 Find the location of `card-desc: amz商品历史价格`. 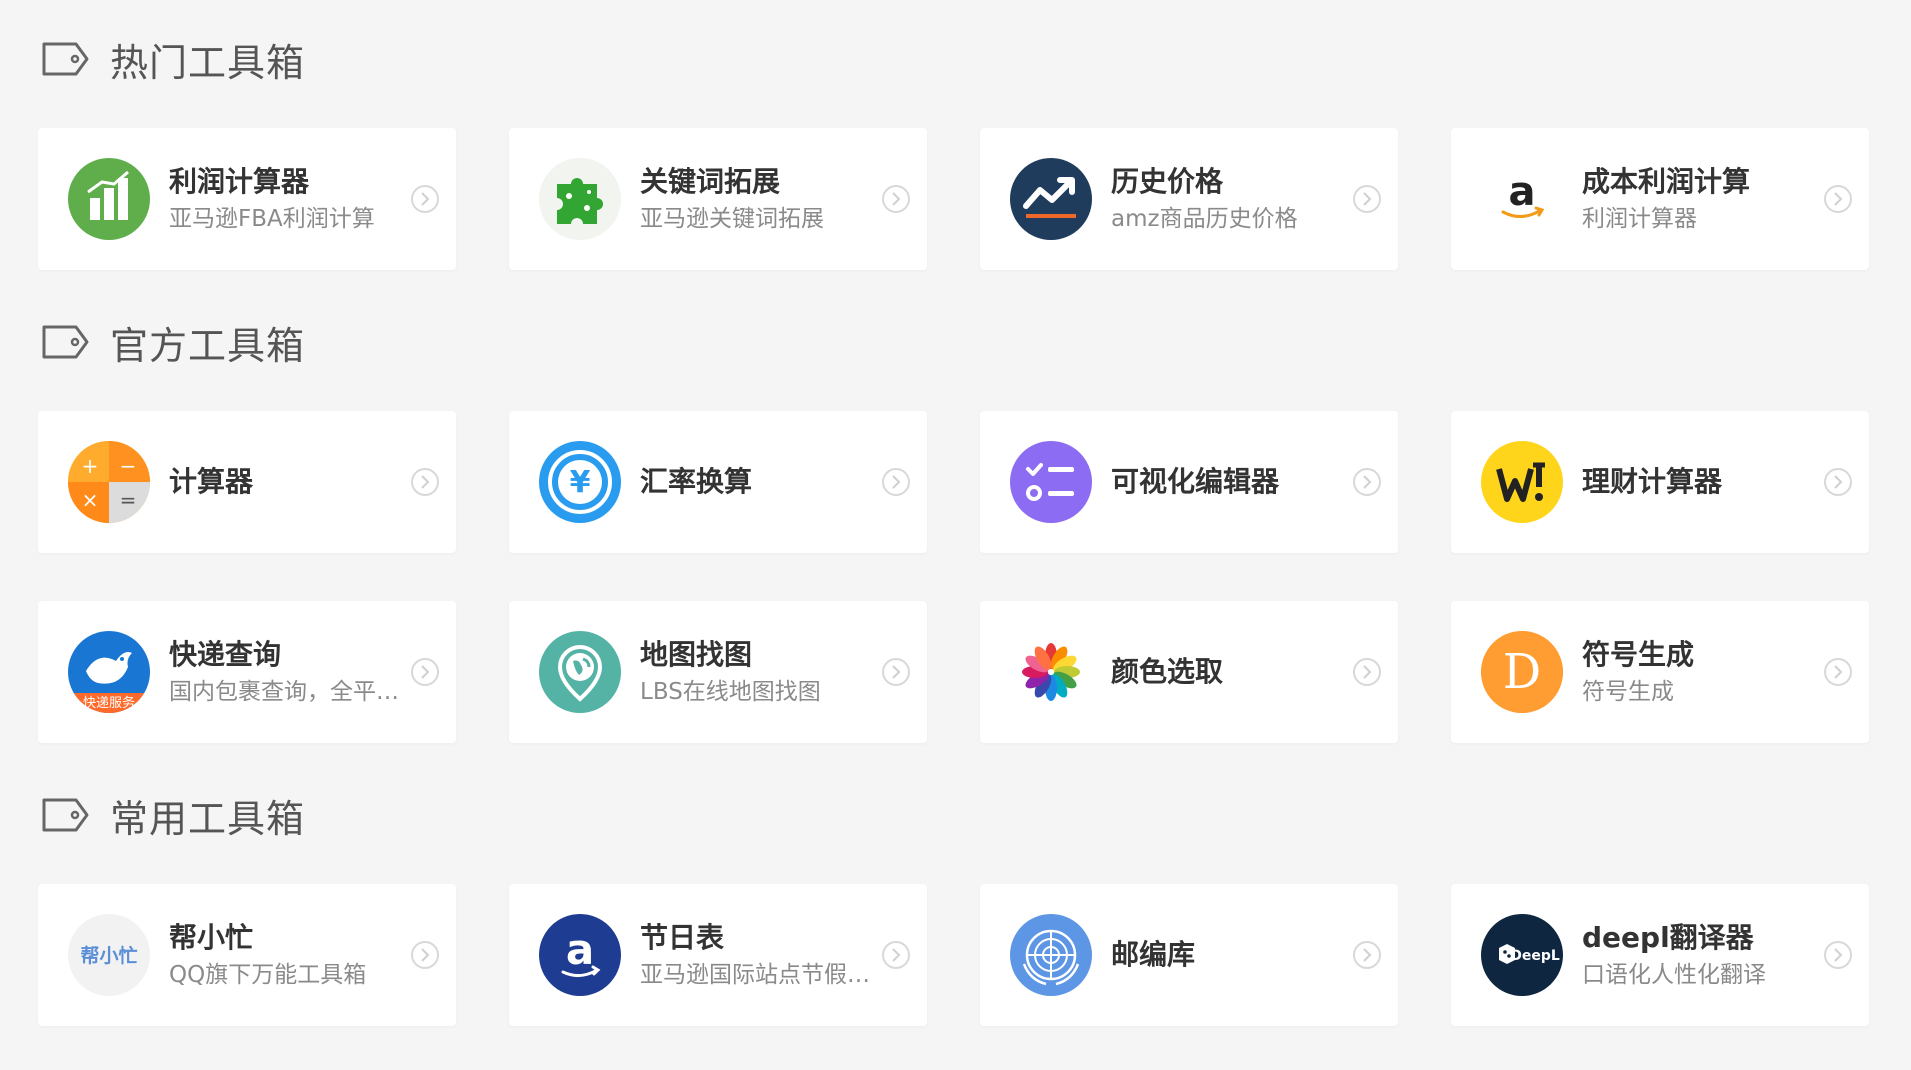

card-desc: amz商品历史价格 is located at coordinates (1204, 219).